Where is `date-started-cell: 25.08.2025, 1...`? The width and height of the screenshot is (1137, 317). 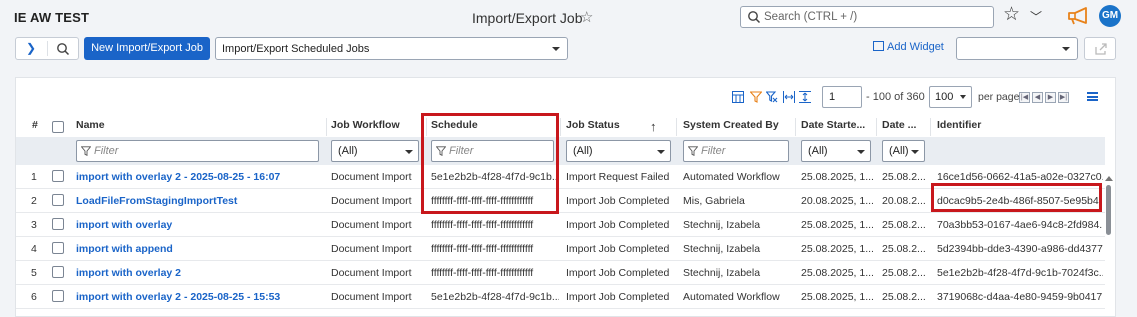
date-started-cell: 25.08.2025, 1... is located at coordinates (837, 273).